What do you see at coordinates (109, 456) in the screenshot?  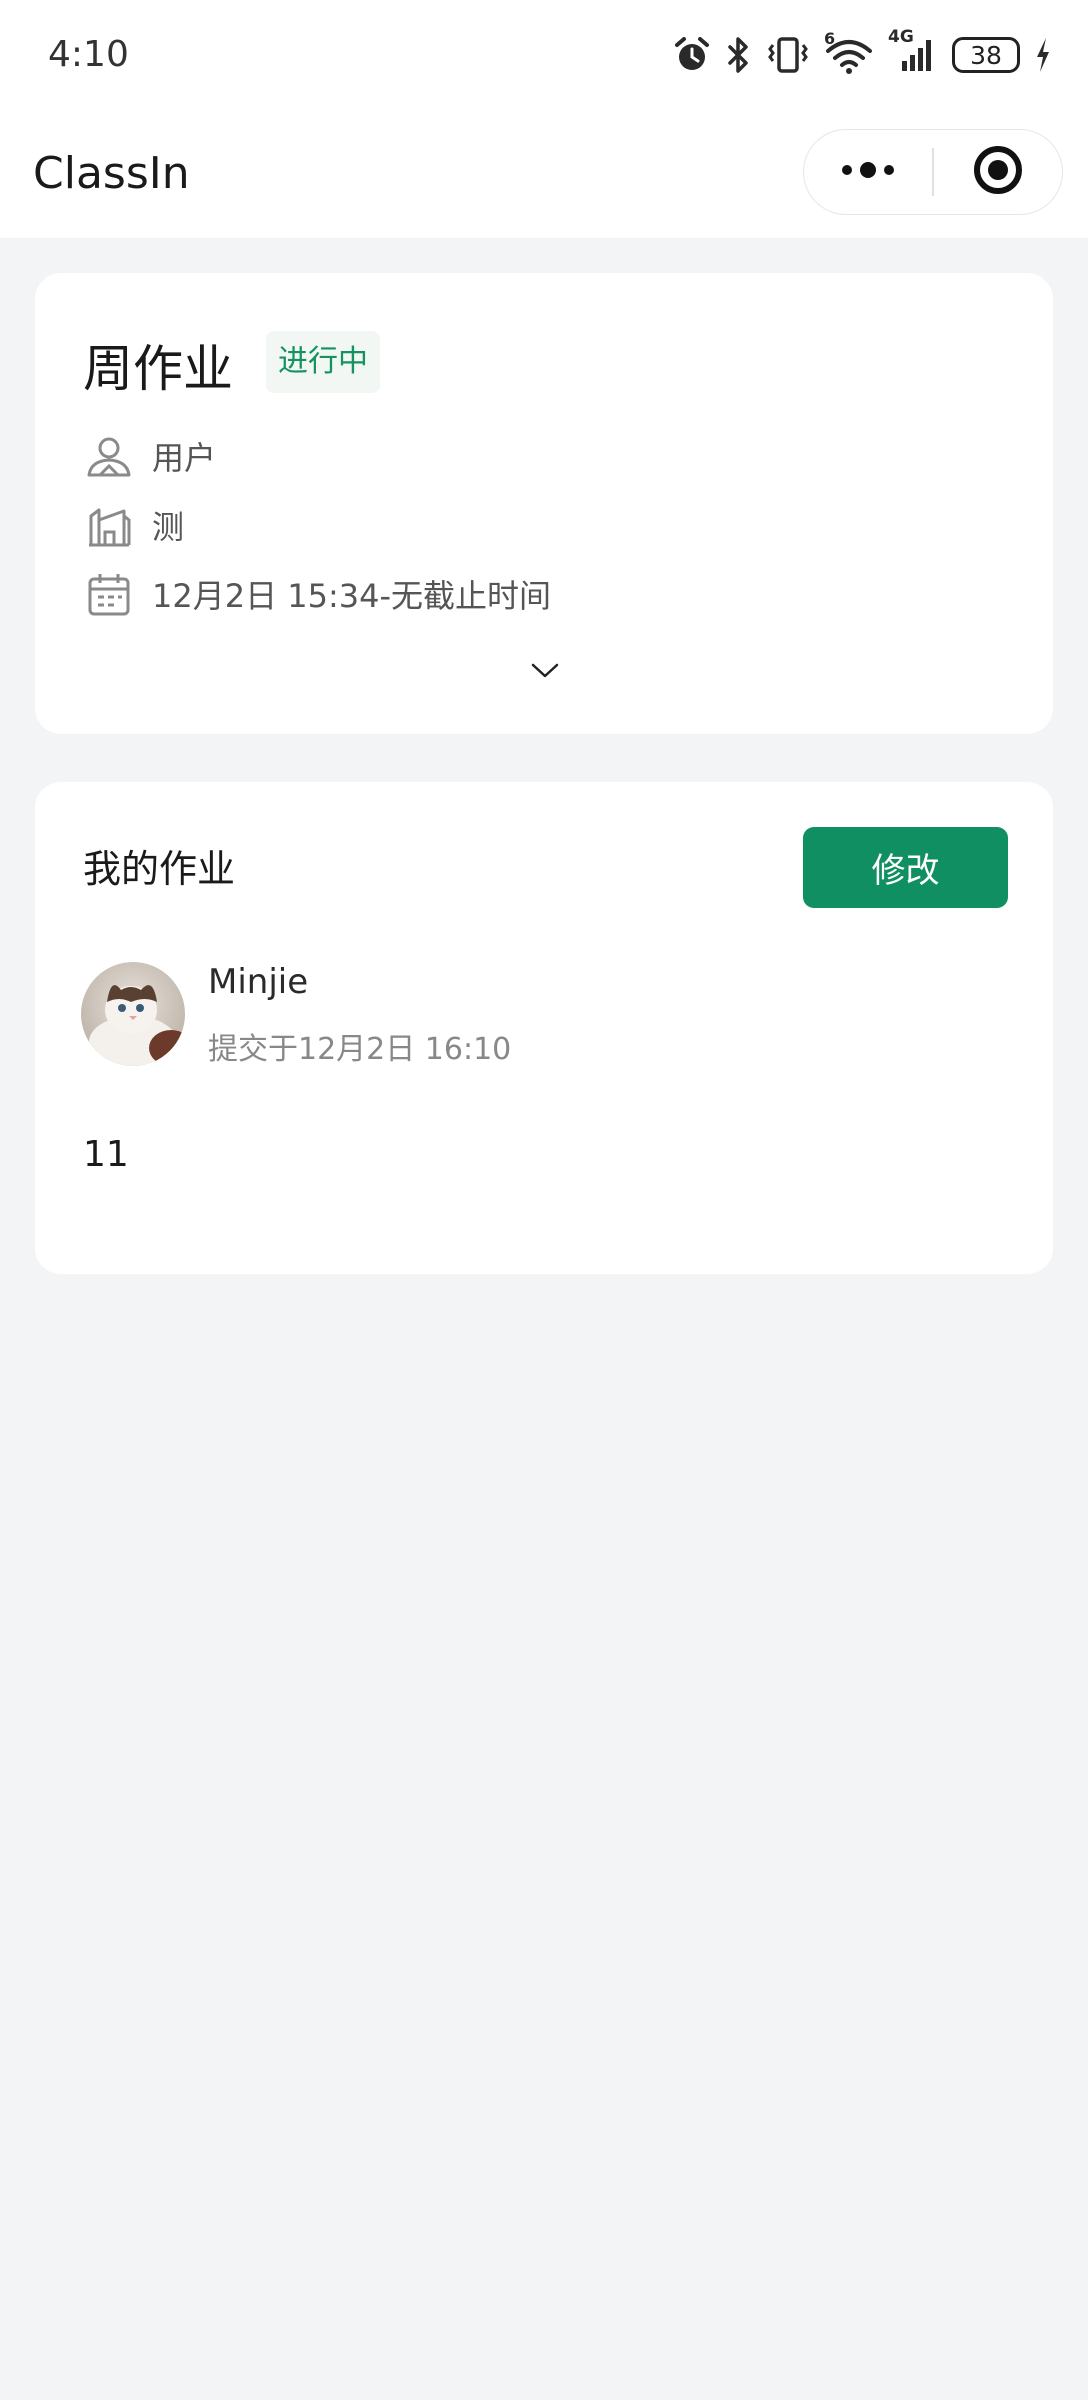 I see `user-icon` at bounding box center [109, 456].